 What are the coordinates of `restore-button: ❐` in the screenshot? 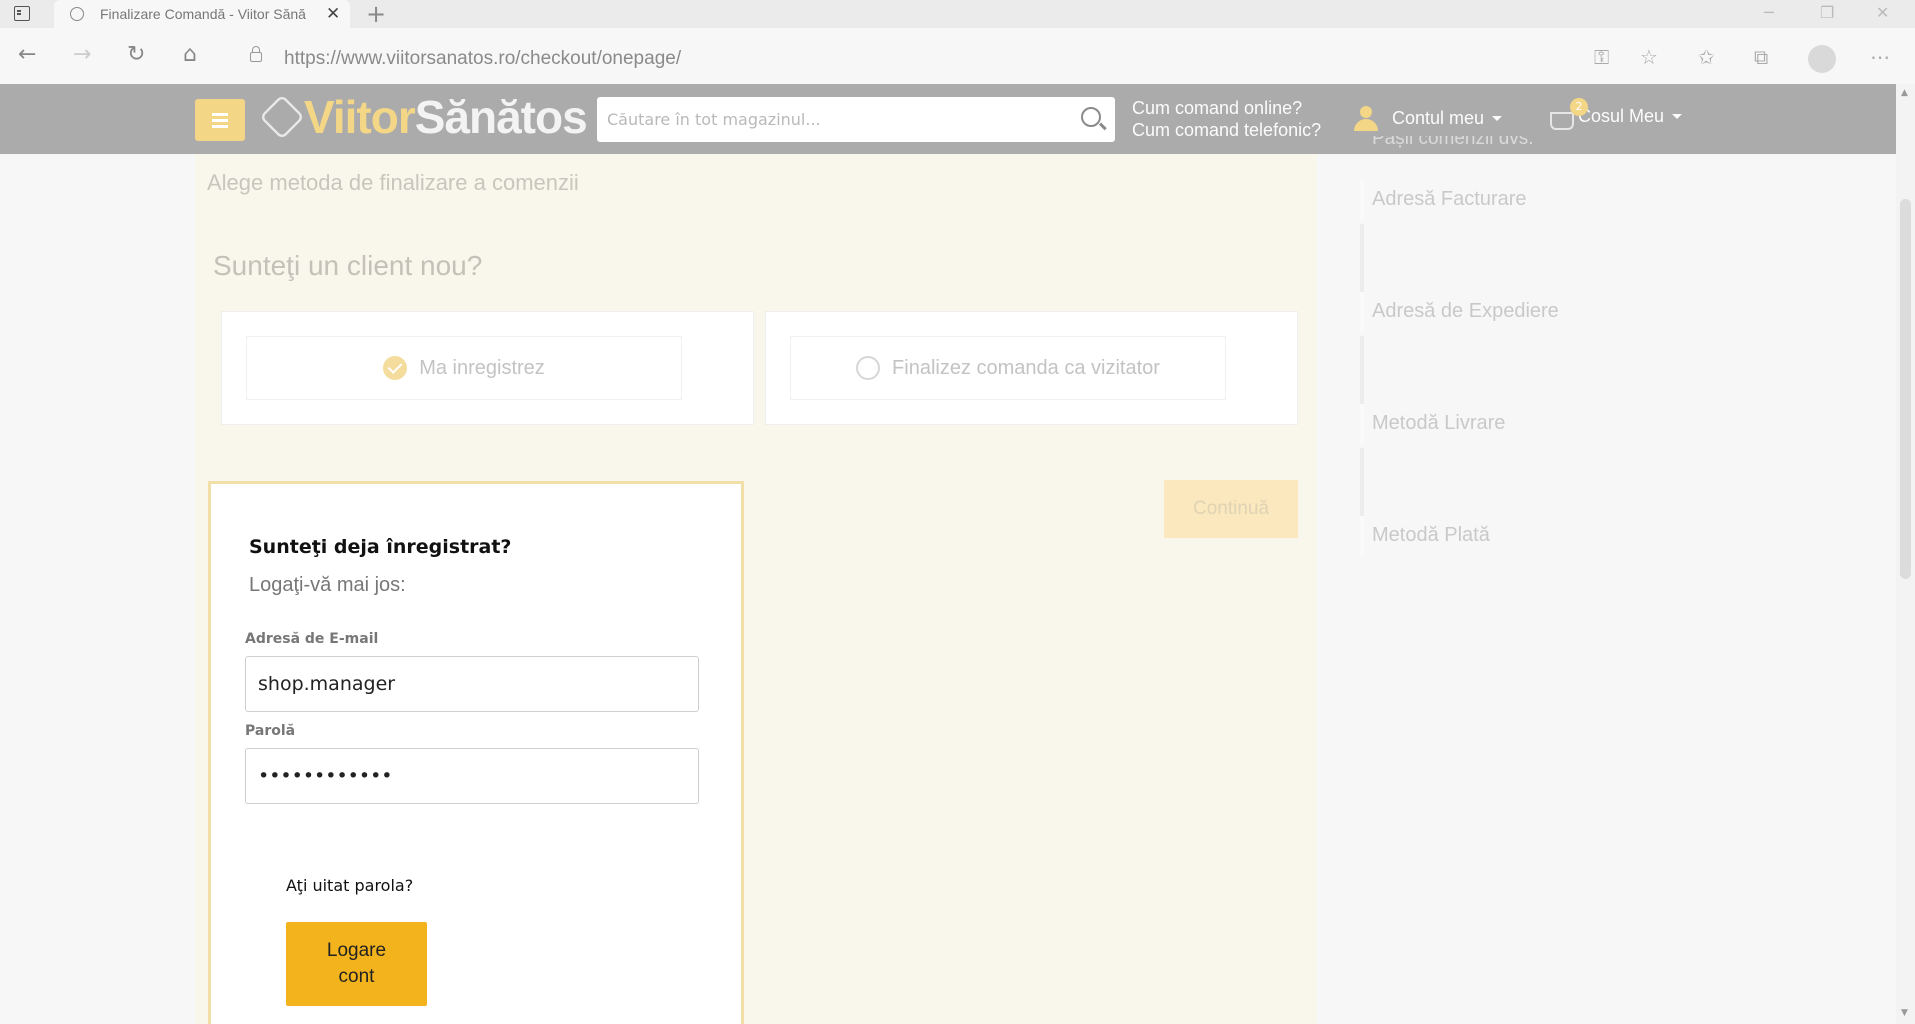 It's located at (1827, 12).